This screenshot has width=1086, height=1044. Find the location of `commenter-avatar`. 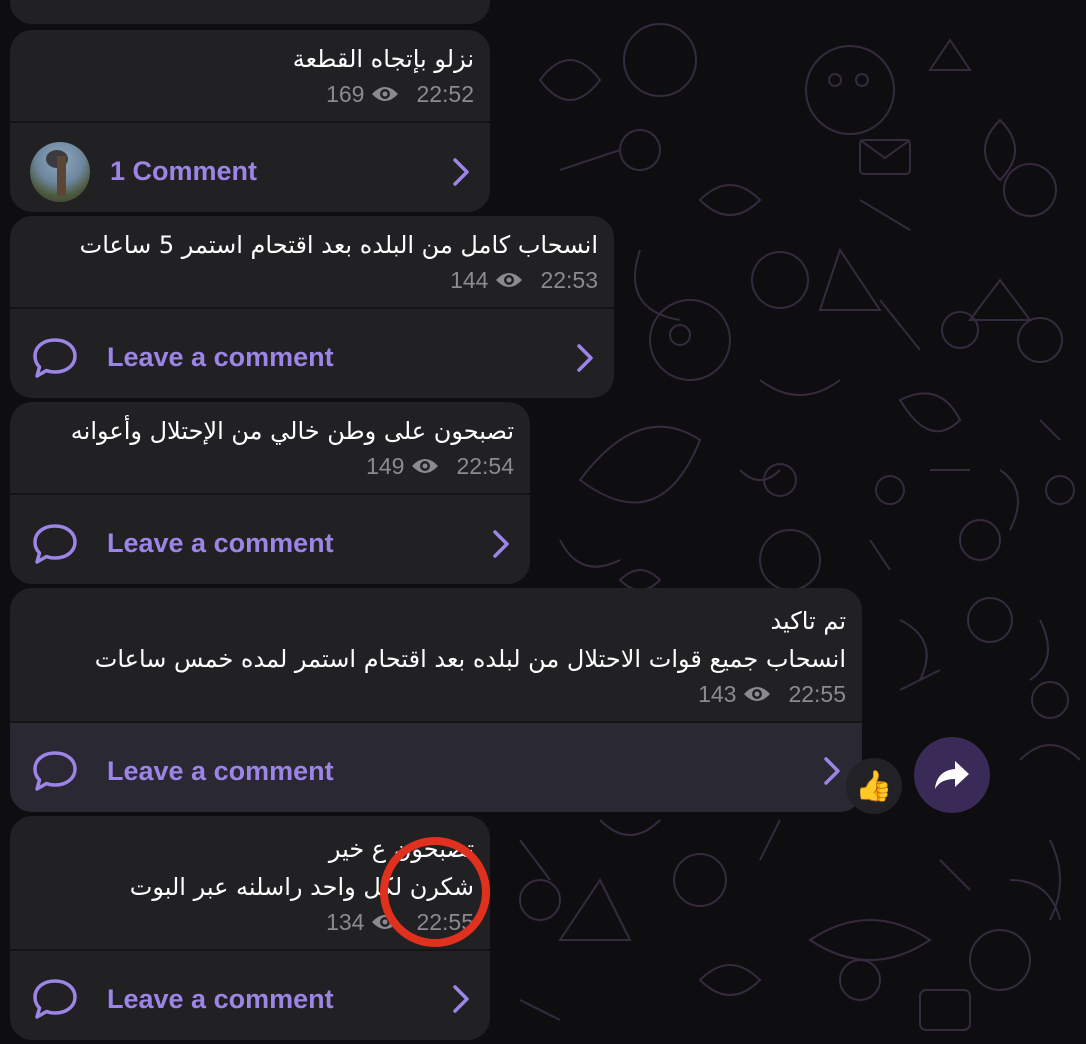

commenter-avatar is located at coordinates (60, 171).